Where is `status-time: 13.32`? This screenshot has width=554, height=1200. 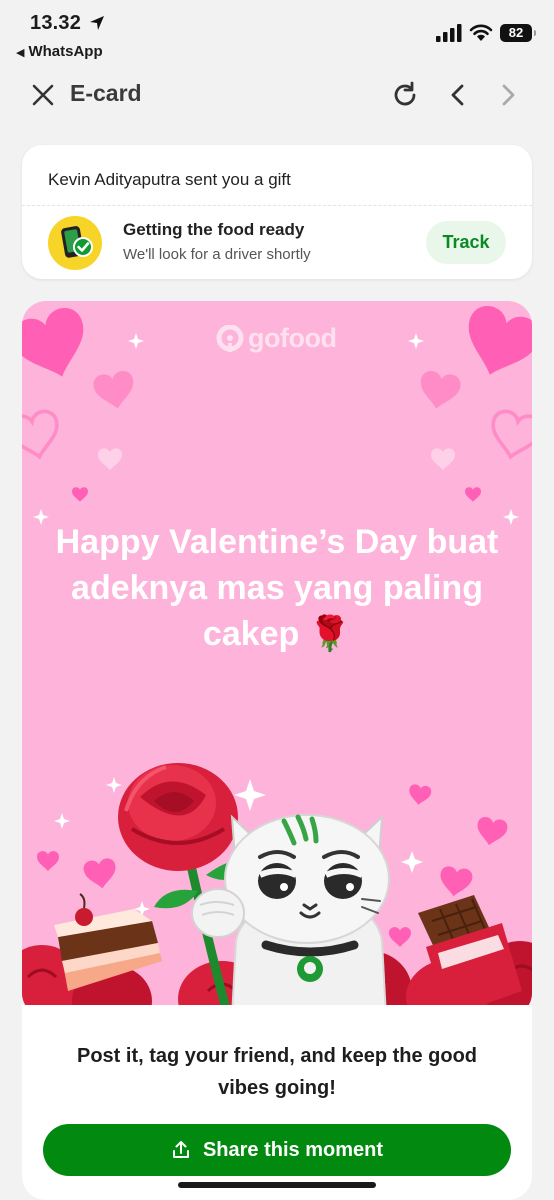
status-time: 13.32 is located at coordinates (56, 23).